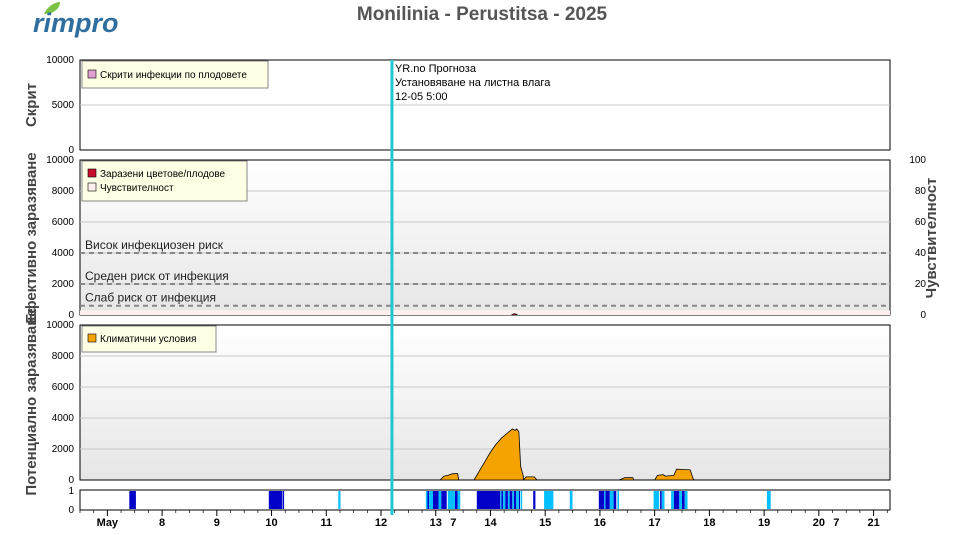 This screenshot has height=535, width=960. What do you see at coordinates (436, 523) in the screenshot?
I see `x-tick-label: 13` at bounding box center [436, 523].